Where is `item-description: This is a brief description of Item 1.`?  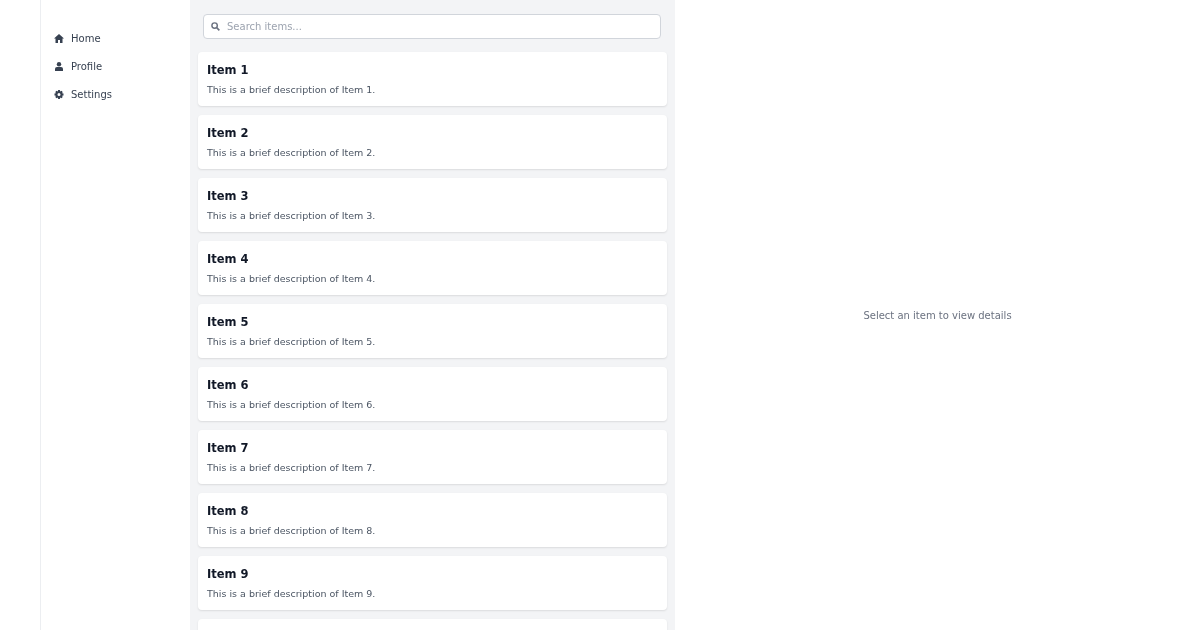 item-description: This is a brief description of Item 1. is located at coordinates (292, 89).